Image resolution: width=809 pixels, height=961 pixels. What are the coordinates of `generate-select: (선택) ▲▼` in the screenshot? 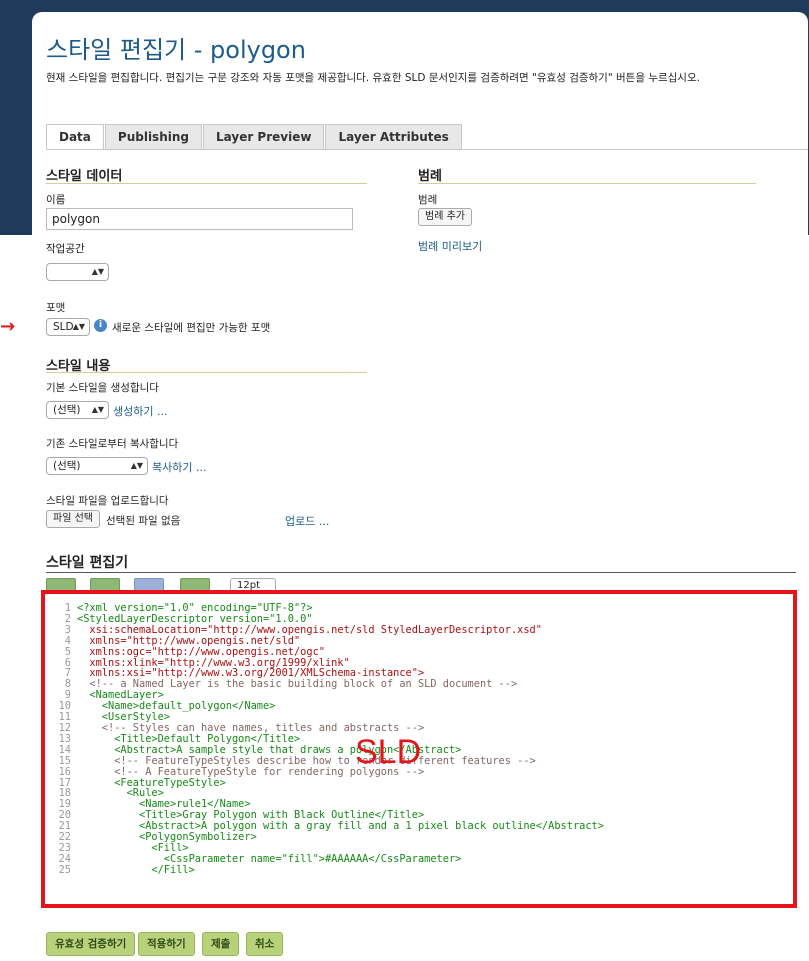 It's located at (77, 410).